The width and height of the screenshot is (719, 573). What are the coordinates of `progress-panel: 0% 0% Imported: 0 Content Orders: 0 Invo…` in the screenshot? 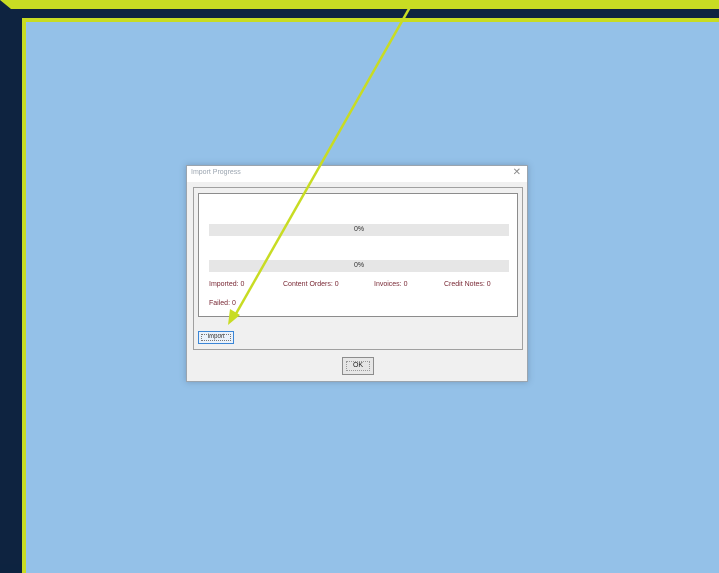 It's located at (358, 255).